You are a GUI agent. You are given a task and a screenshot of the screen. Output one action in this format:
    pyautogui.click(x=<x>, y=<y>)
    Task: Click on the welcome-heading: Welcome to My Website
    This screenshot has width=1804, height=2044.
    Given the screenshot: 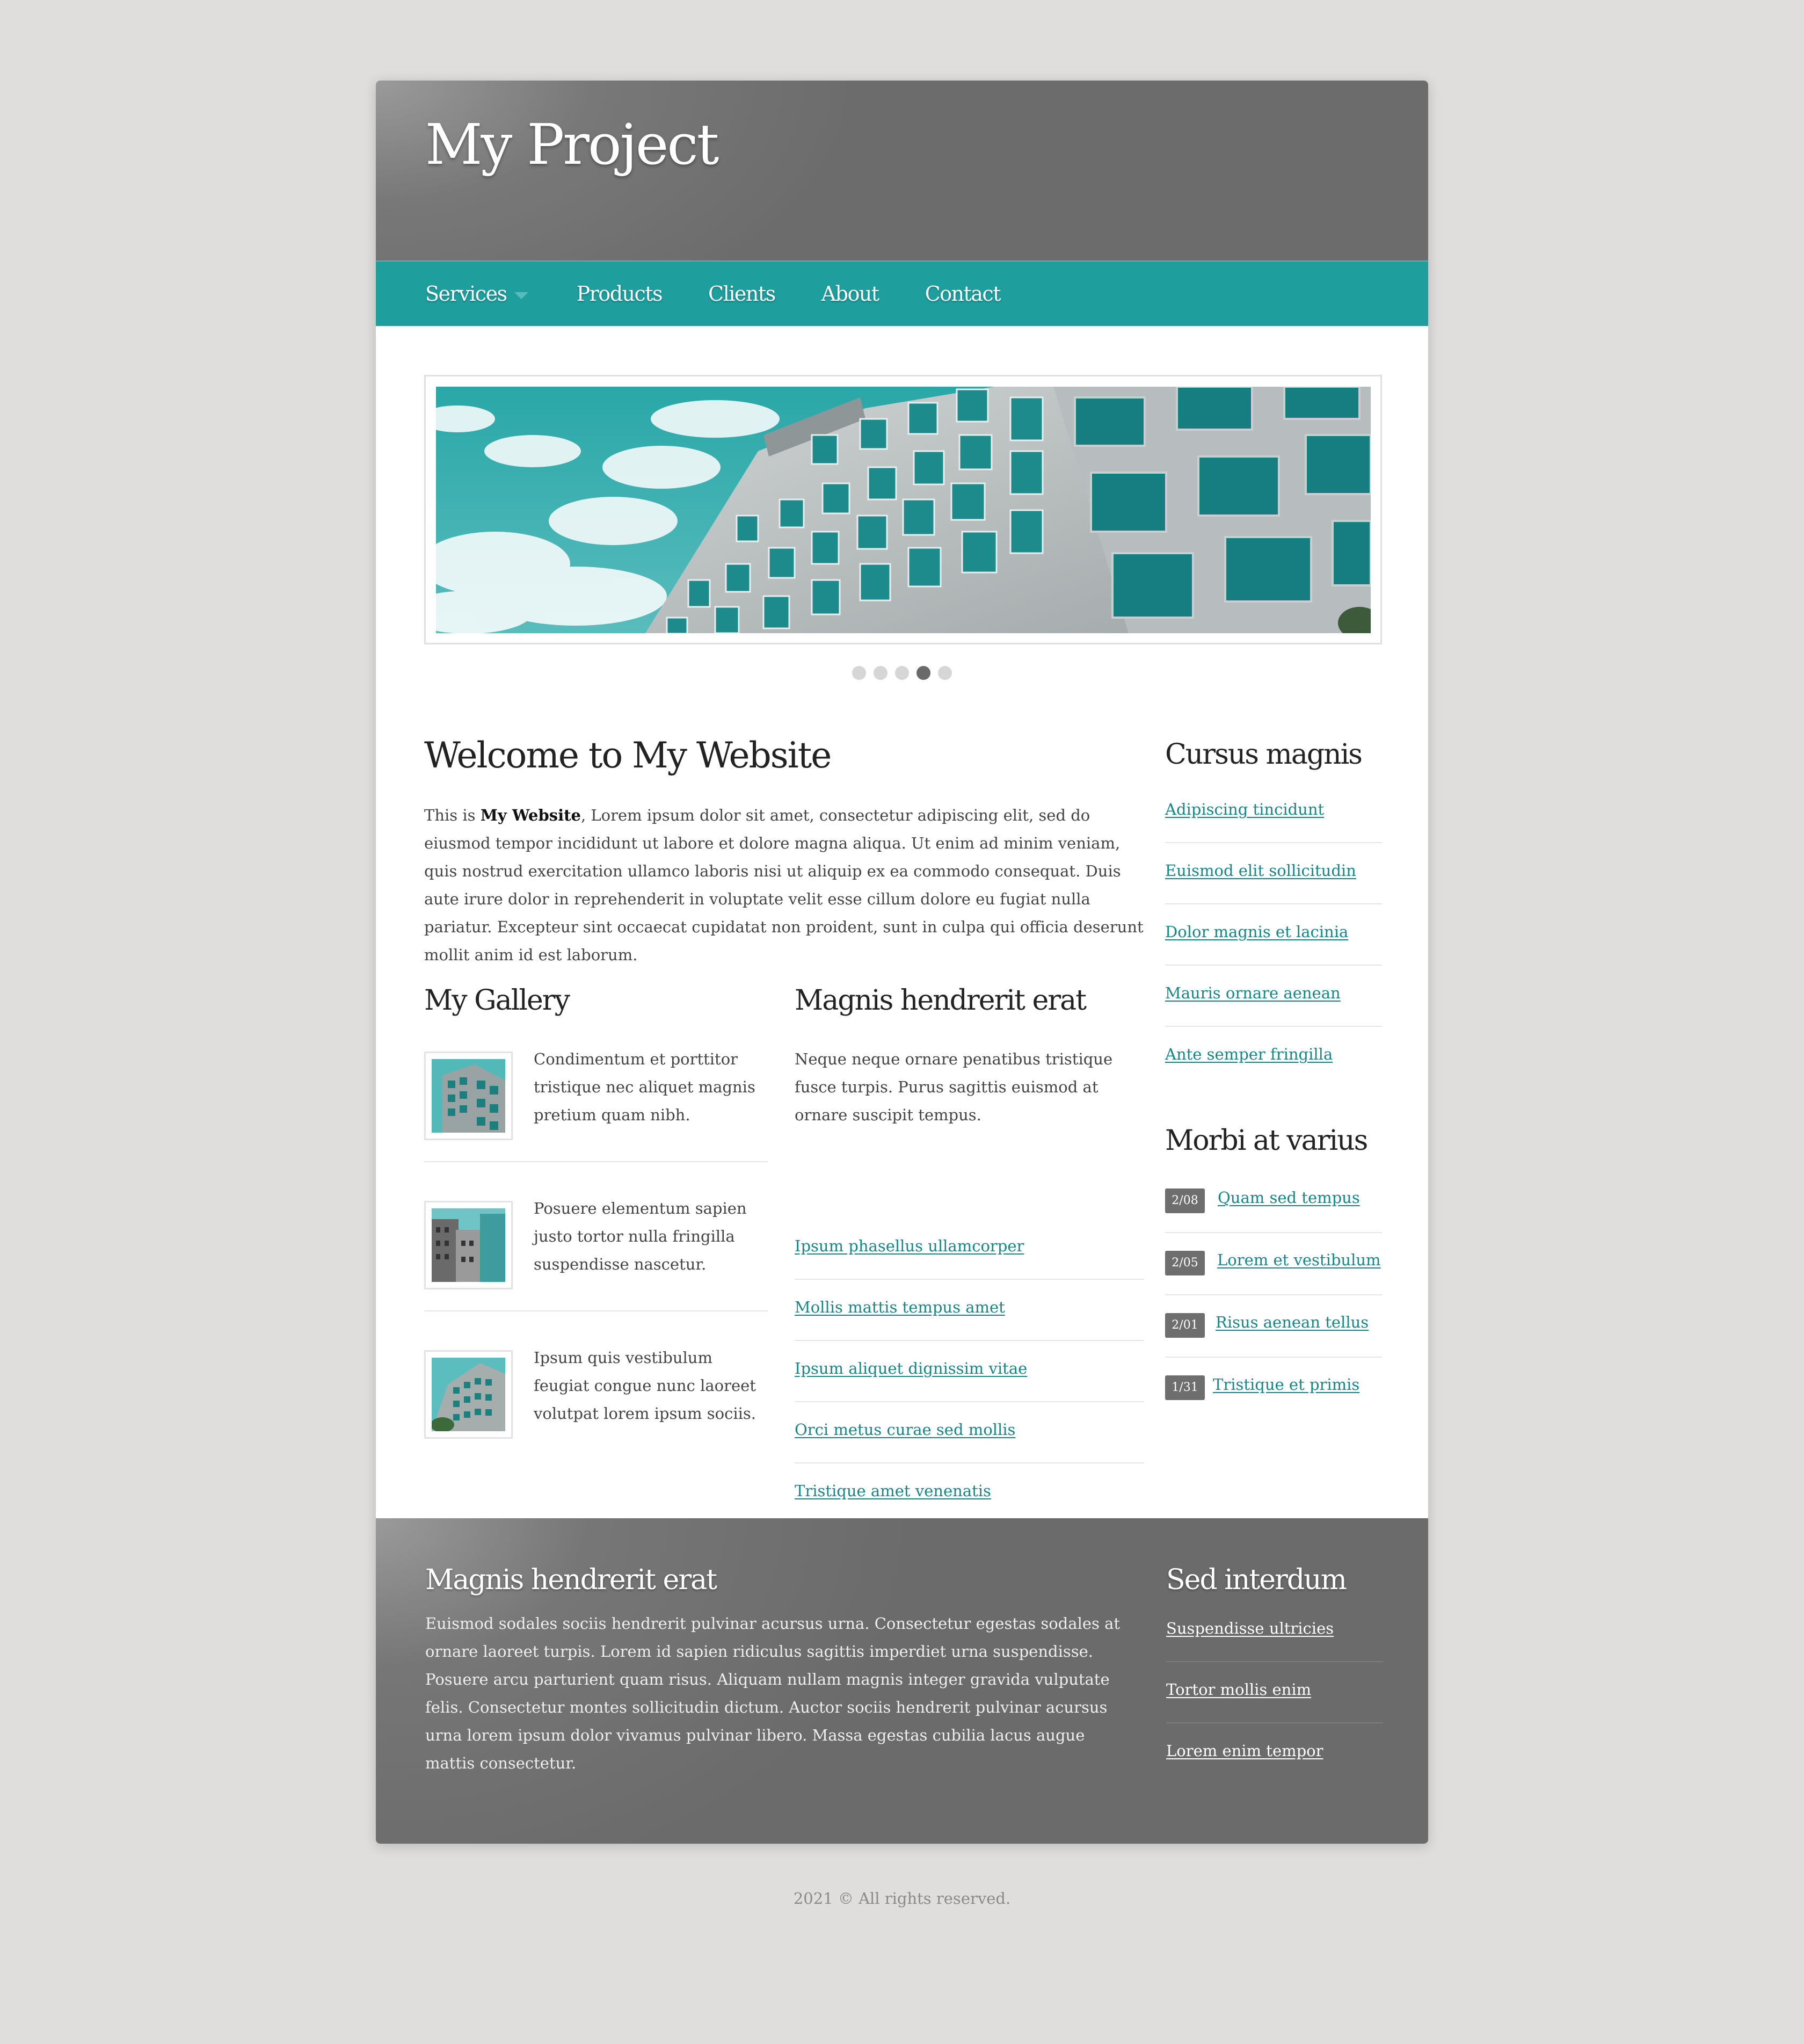 What is the action you would take?
    pyautogui.click(x=628, y=755)
    